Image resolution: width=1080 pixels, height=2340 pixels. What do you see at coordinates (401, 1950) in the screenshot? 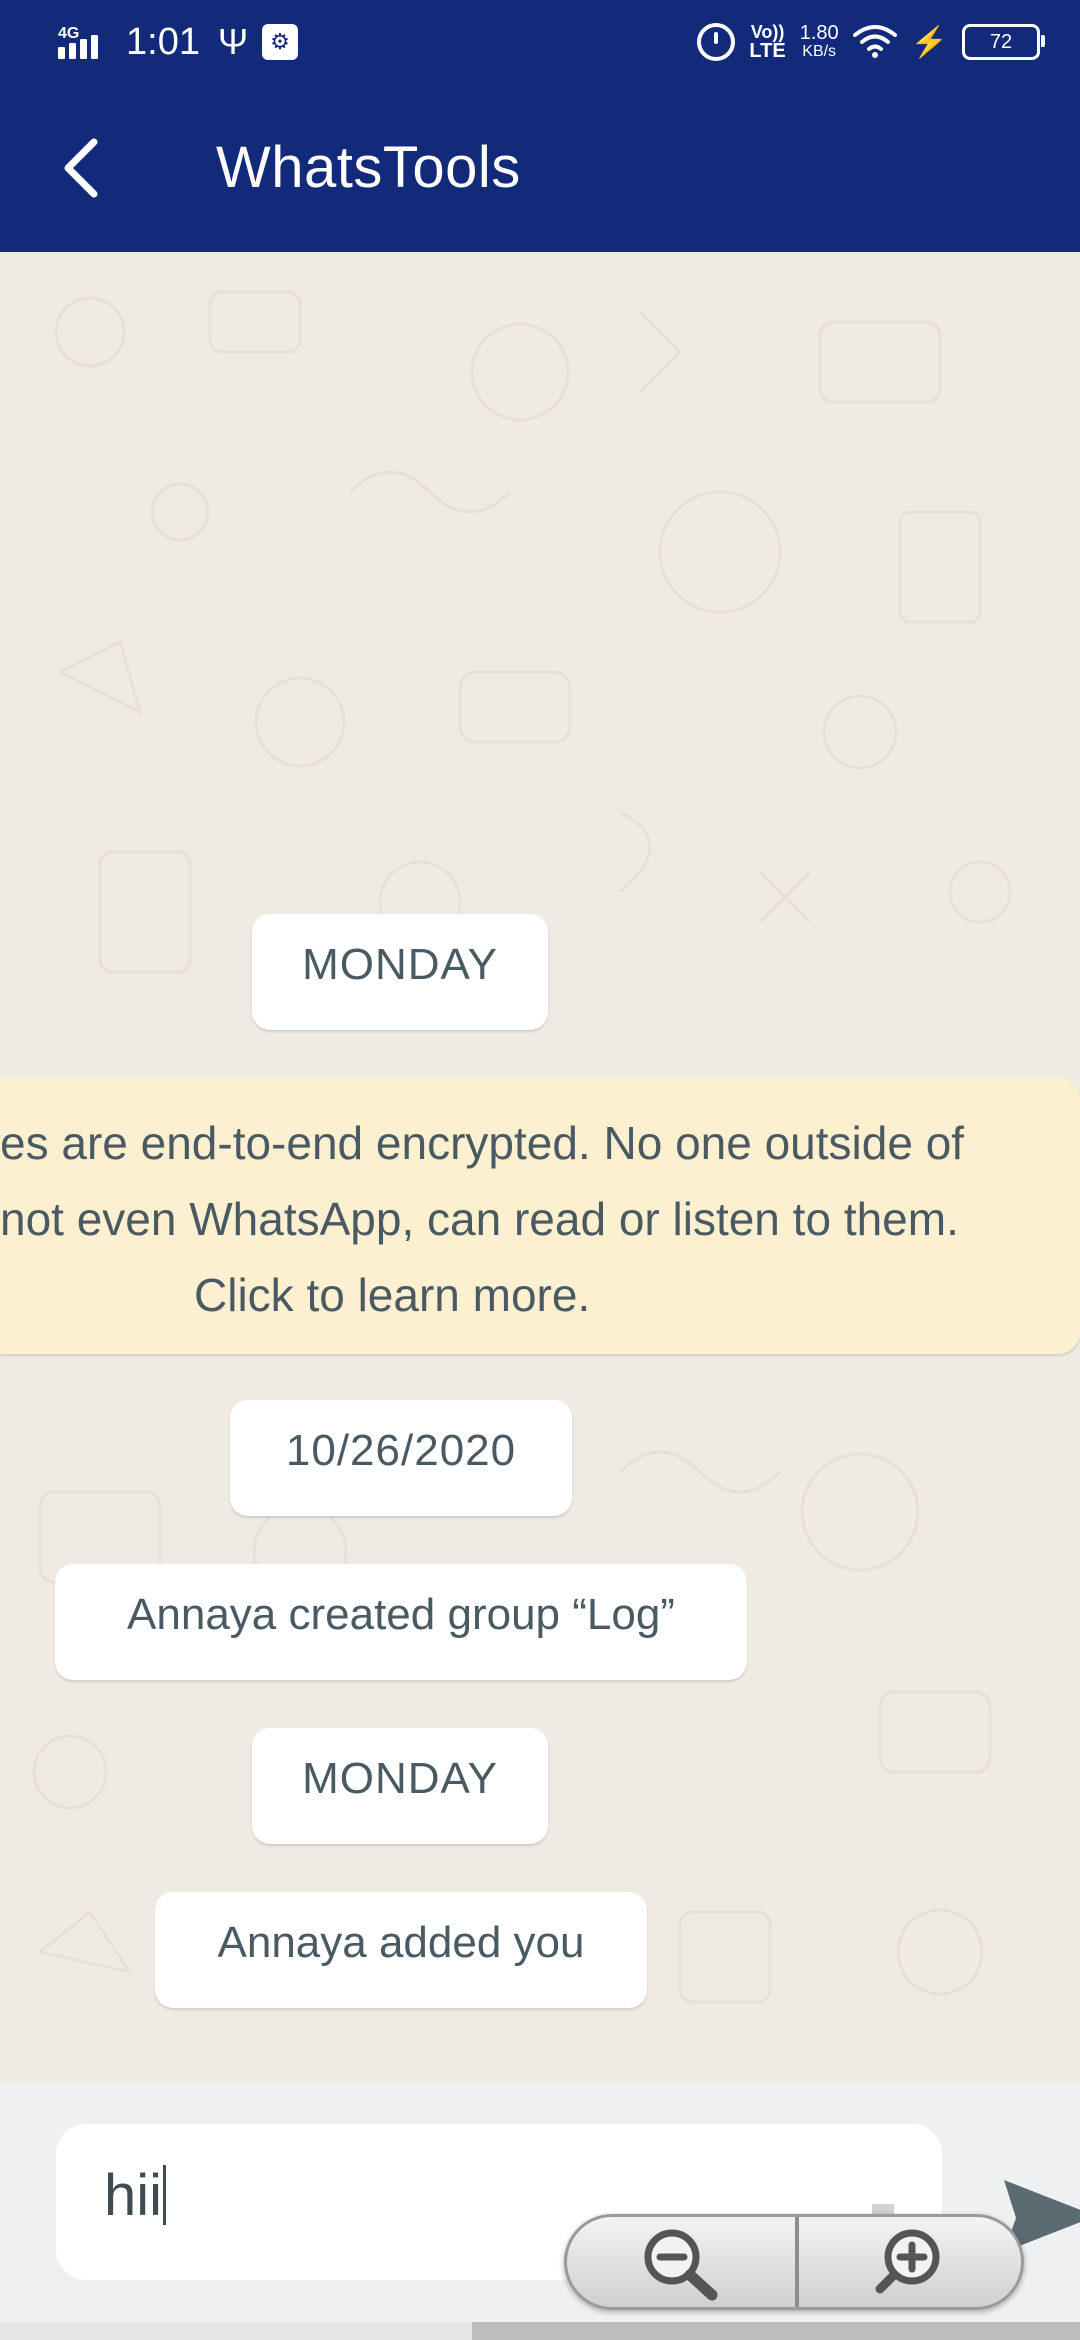
I see `system-message: Annaya added you` at bounding box center [401, 1950].